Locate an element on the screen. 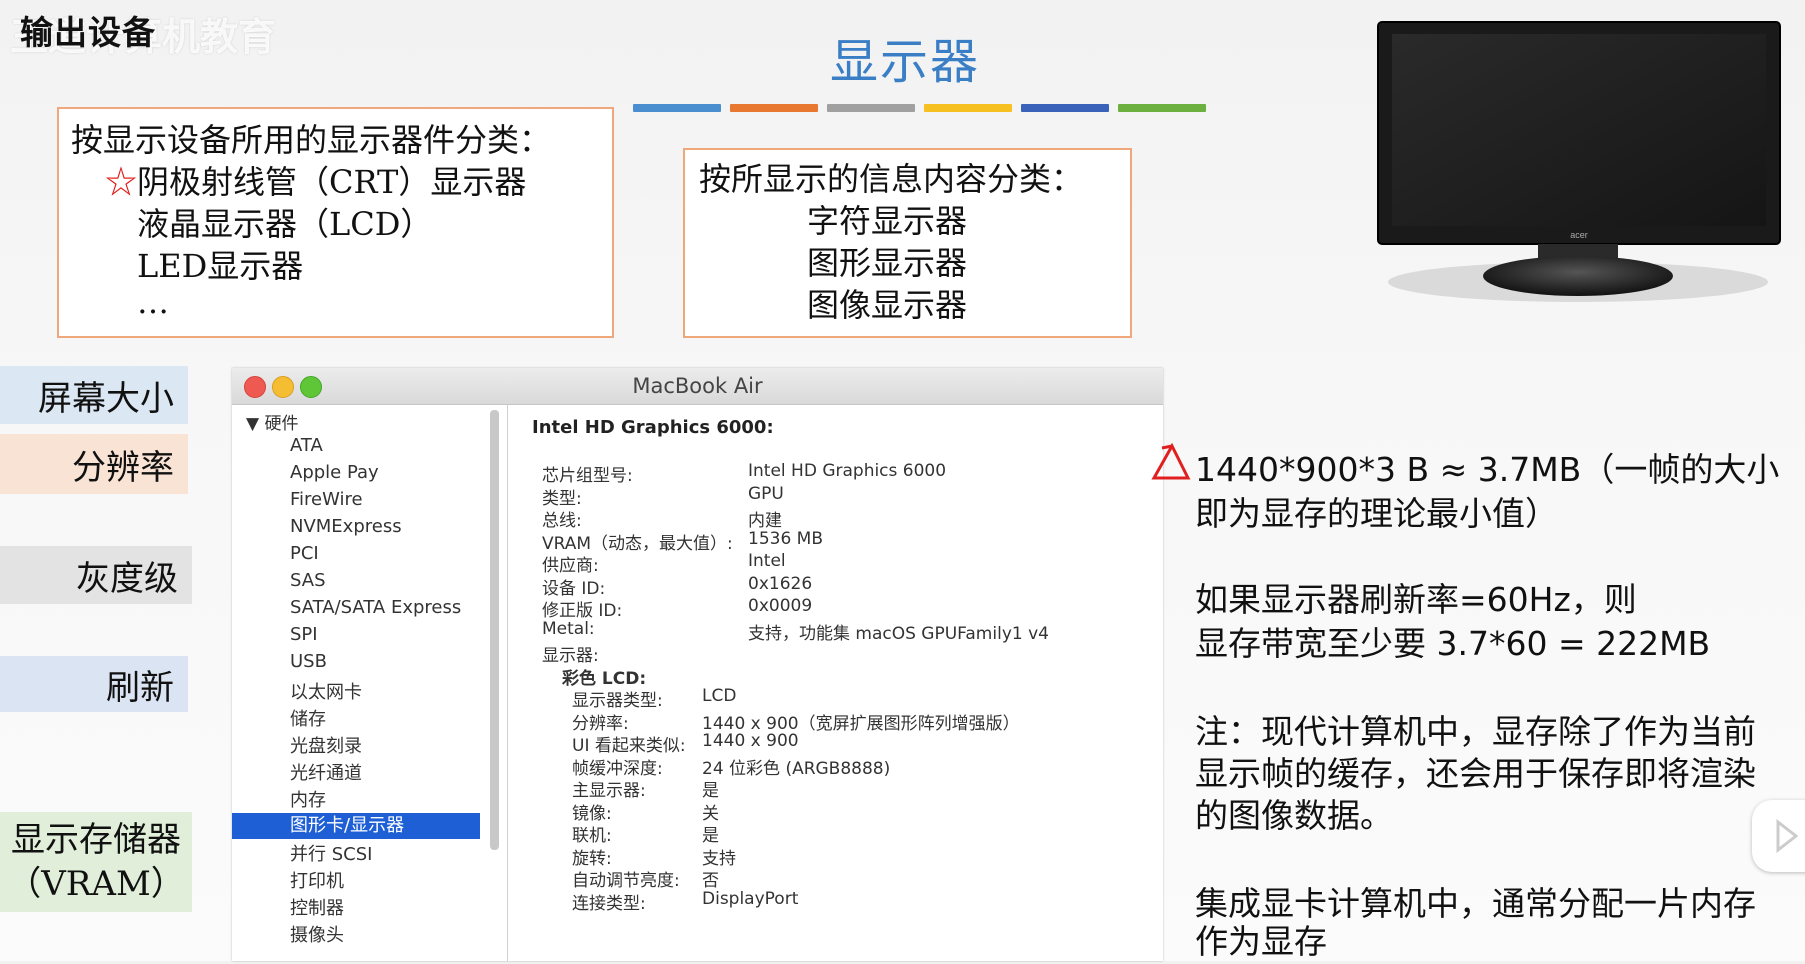 This screenshot has height=964, width=1805. label-grayscale: 灰度级 is located at coordinates (96, 575).